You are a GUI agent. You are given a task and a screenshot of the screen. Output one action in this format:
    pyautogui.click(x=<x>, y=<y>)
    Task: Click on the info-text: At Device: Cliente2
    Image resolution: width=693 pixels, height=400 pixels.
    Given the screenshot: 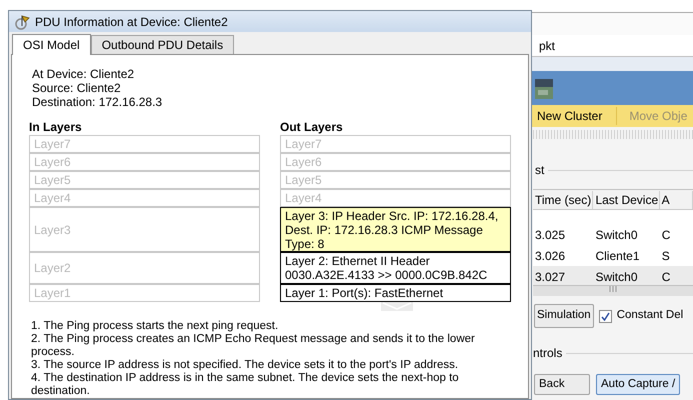 What is the action you would take?
    pyautogui.click(x=84, y=74)
    